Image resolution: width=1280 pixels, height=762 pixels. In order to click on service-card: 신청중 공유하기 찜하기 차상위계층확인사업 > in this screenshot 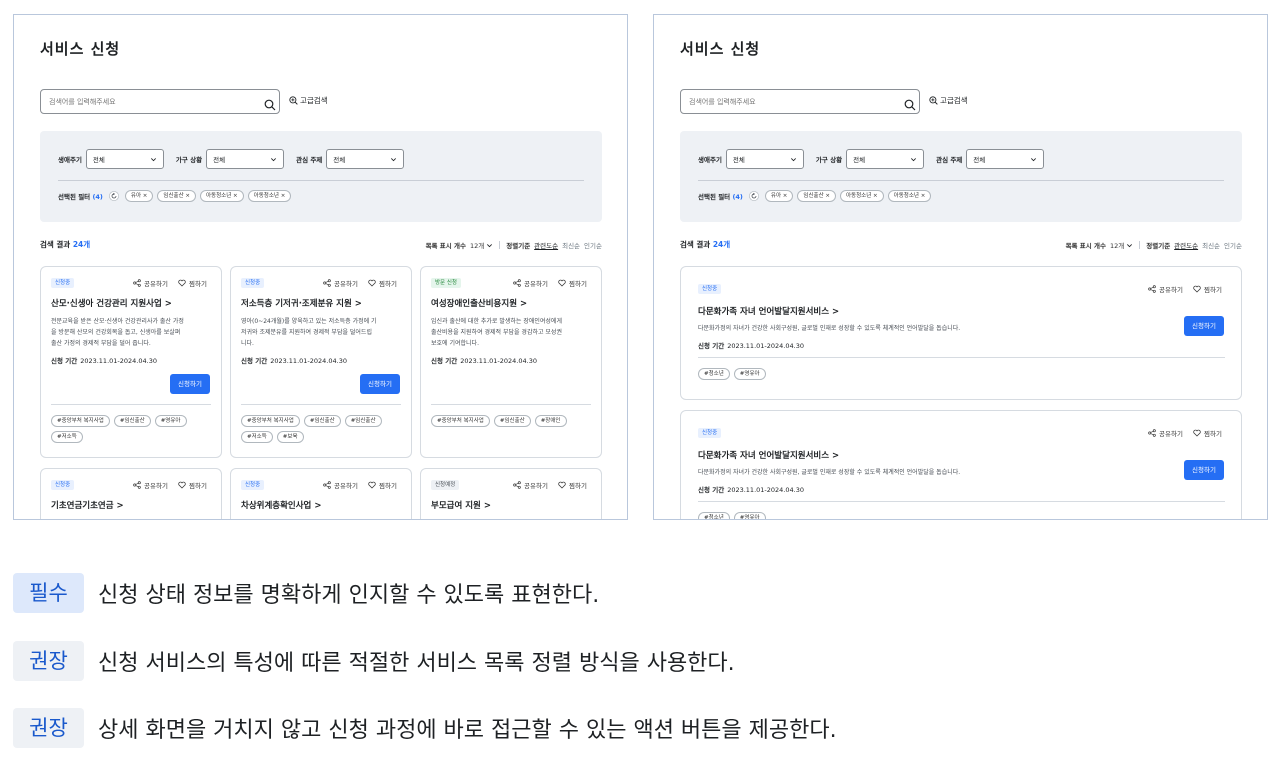, I will do `click(321, 493)`.